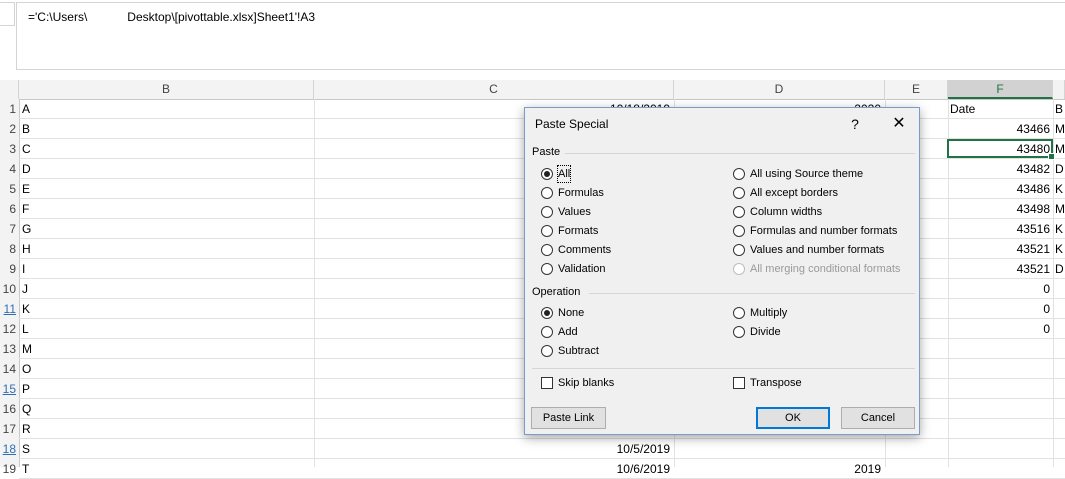 The height and width of the screenshot is (479, 1065). I want to click on cell-f: 43516, so click(1000, 229).